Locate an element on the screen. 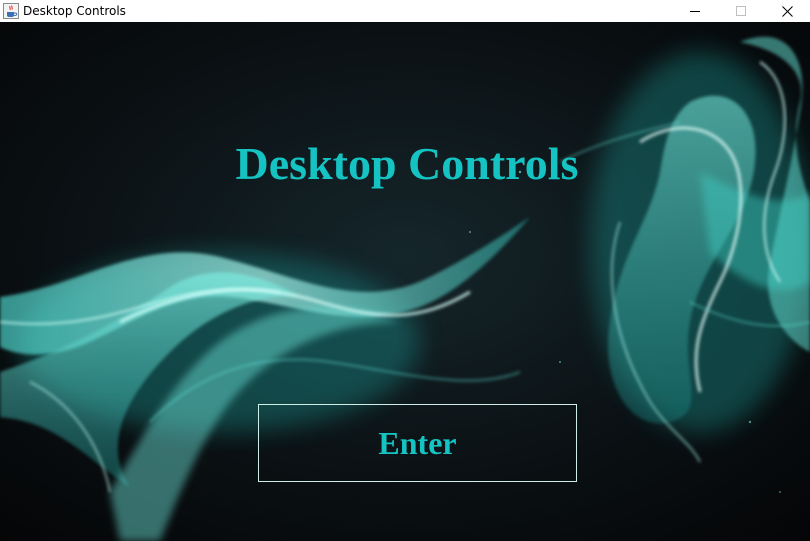 Image resolution: width=810 pixels, height=541 pixels. maximize-button is located at coordinates (741, 11).